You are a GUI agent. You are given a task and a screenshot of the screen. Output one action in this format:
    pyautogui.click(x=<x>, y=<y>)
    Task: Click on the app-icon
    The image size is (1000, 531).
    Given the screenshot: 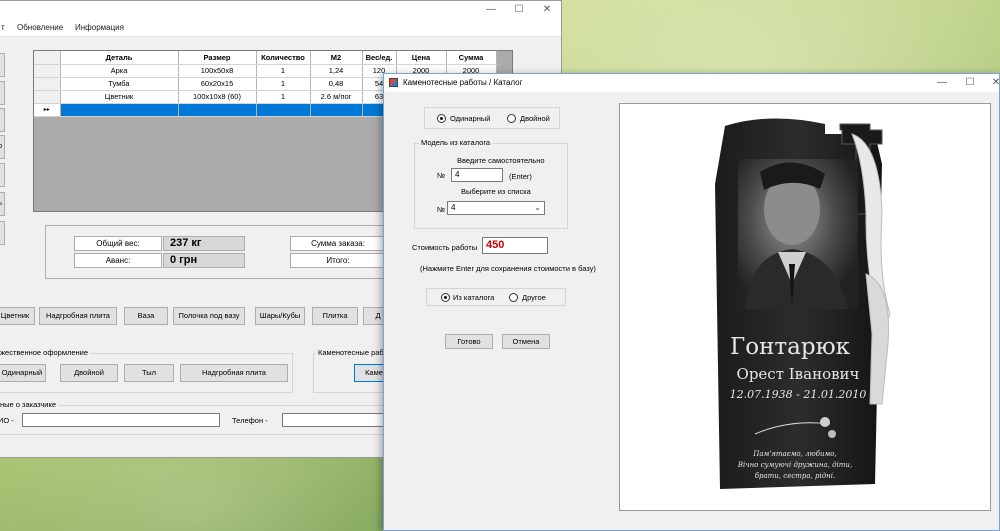 What is the action you would take?
    pyautogui.click(x=393, y=82)
    